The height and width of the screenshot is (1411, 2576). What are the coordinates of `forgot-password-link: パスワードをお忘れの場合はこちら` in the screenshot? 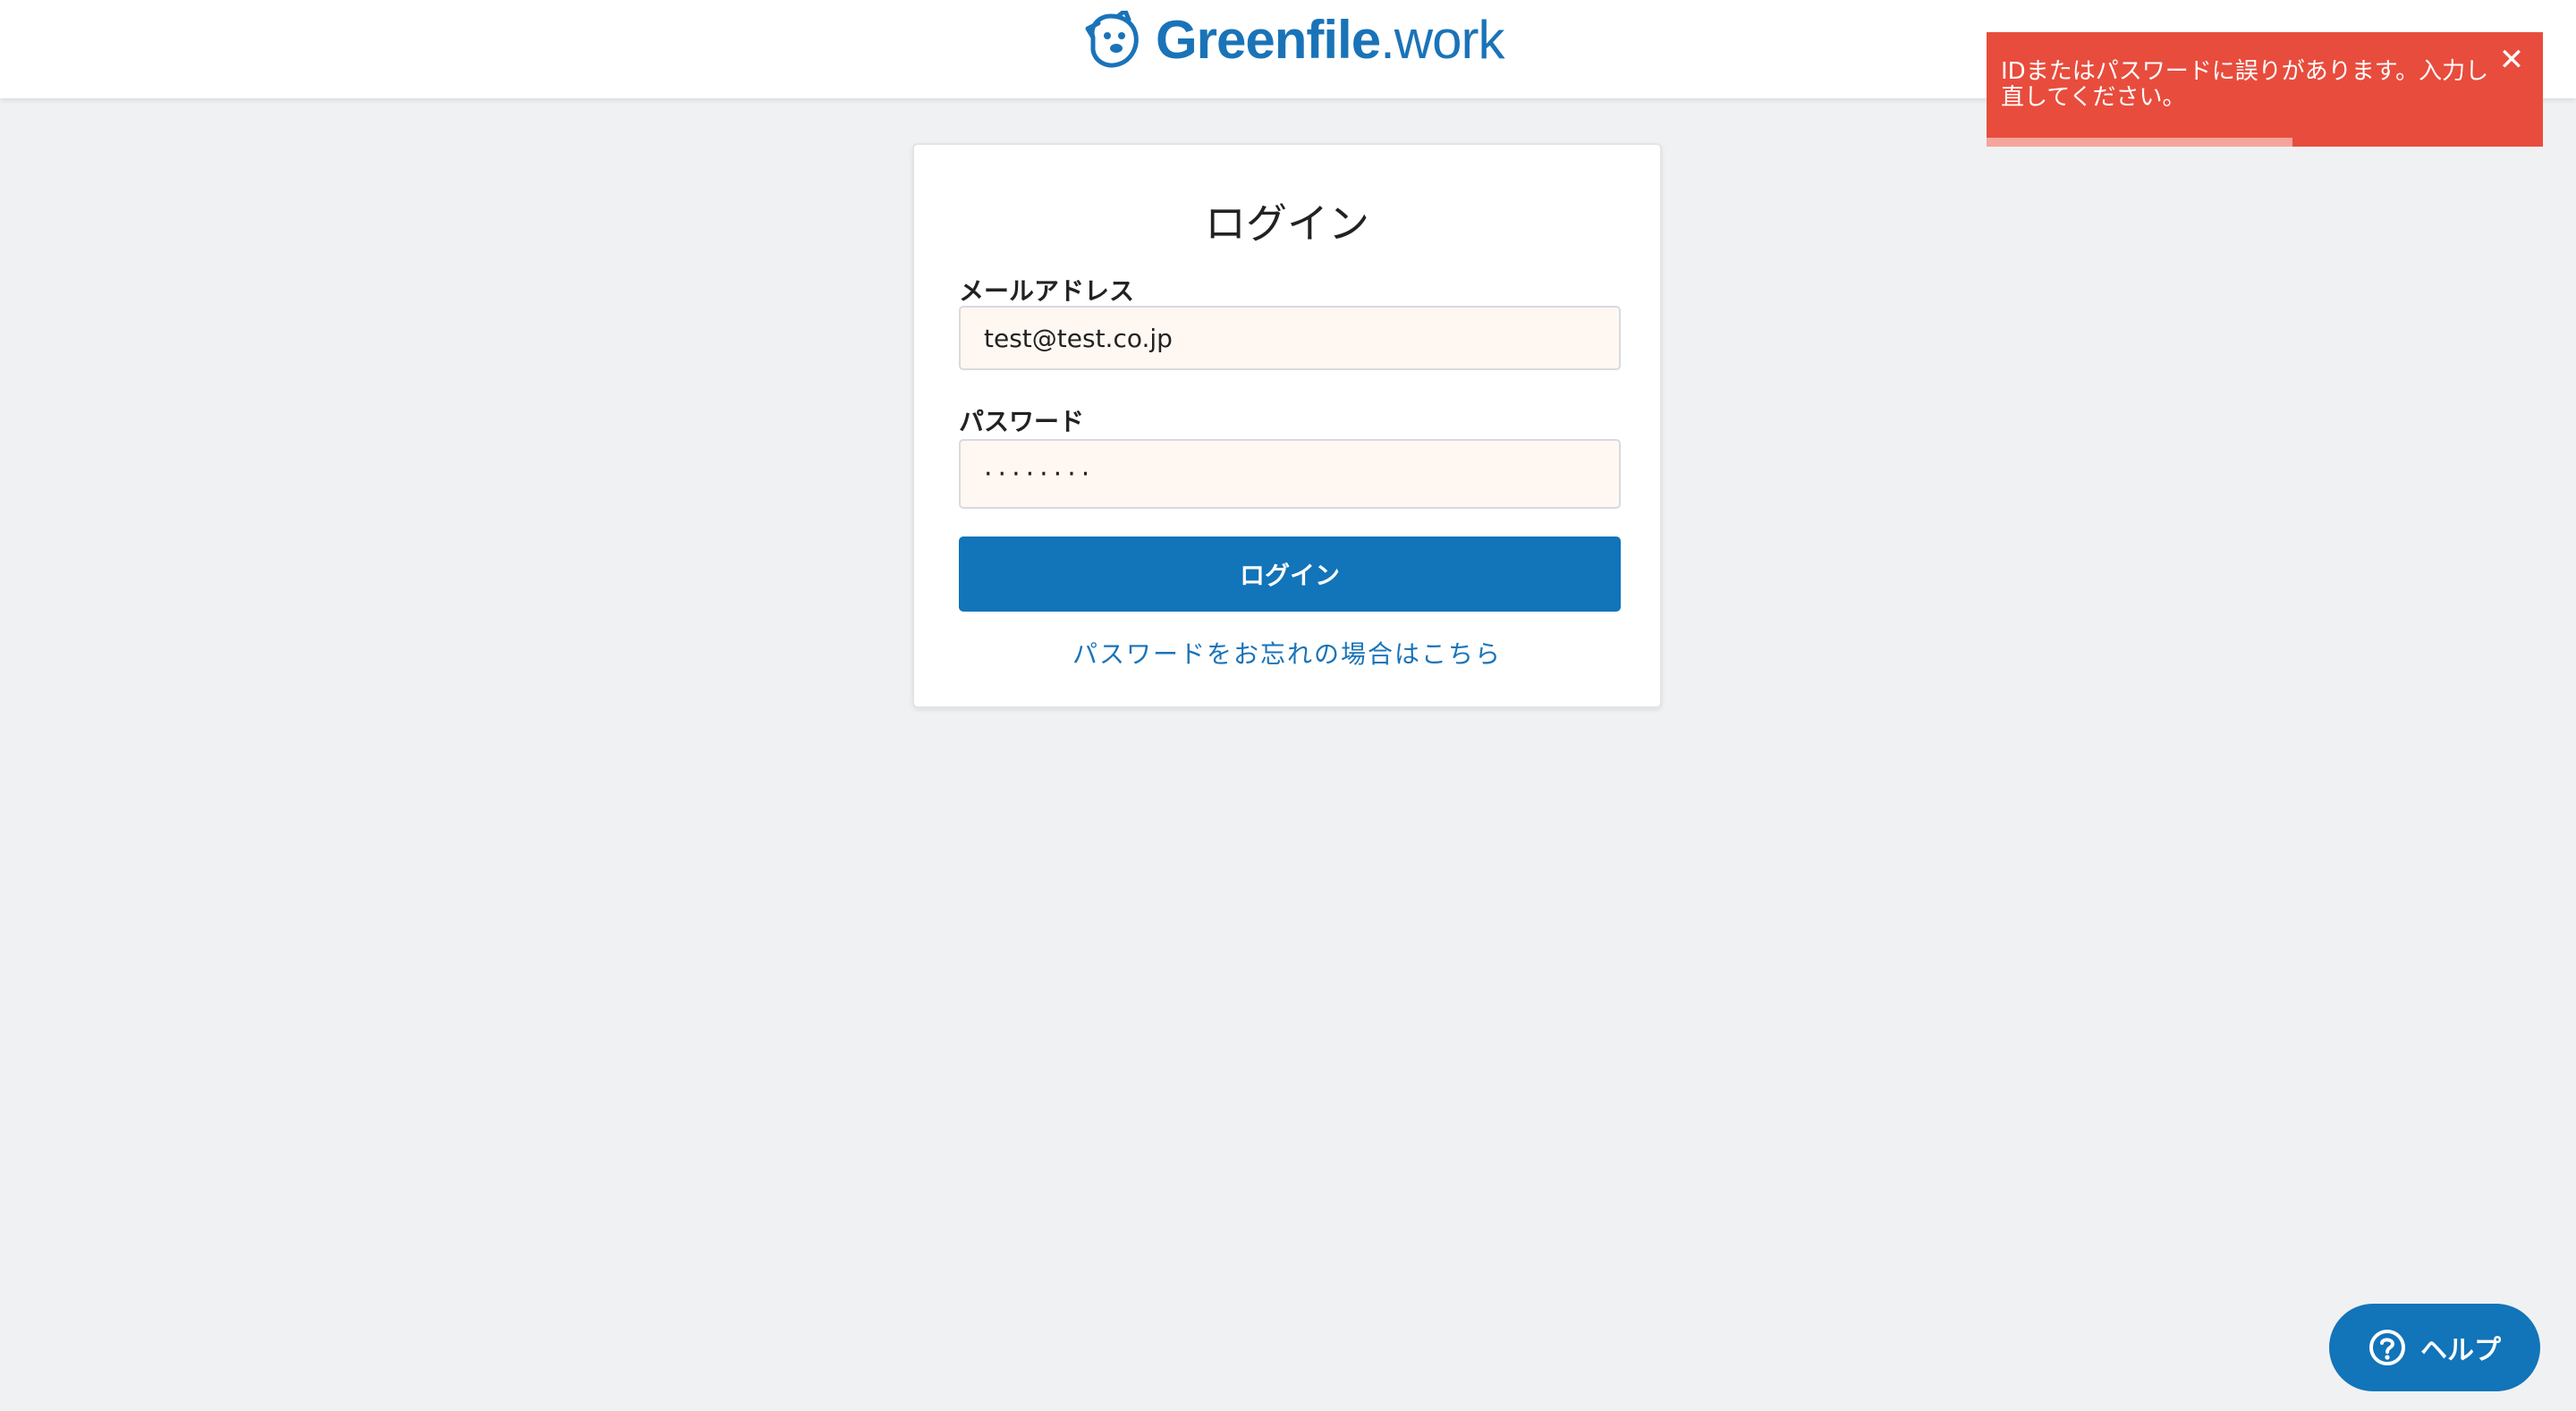 It's located at (1287, 653).